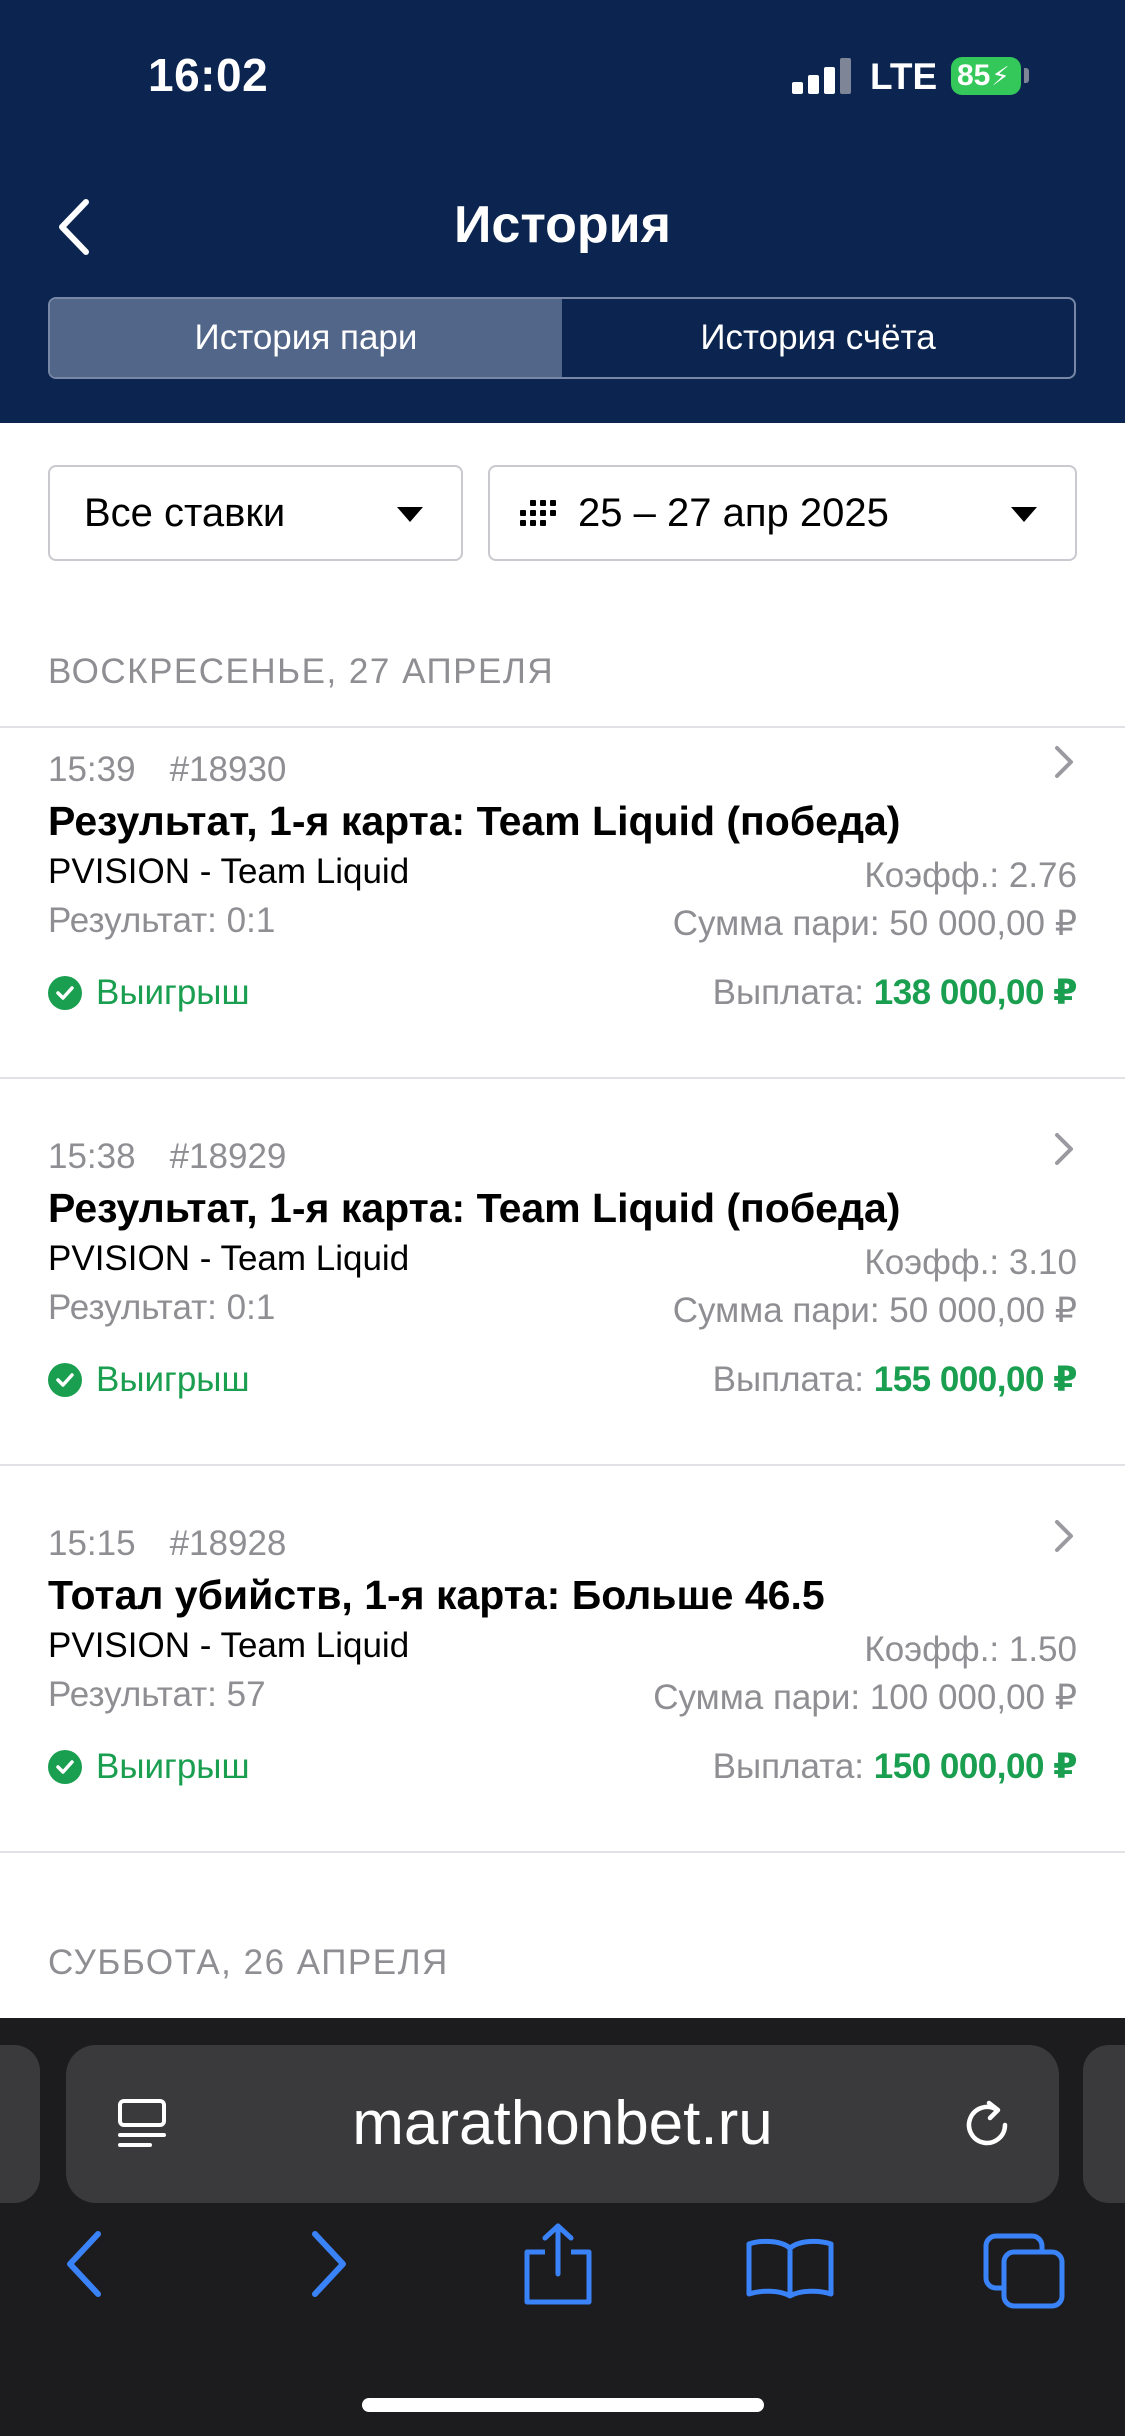  What do you see at coordinates (822, 76) in the screenshot?
I see `signal-icon` at bounding box center [822, 76].